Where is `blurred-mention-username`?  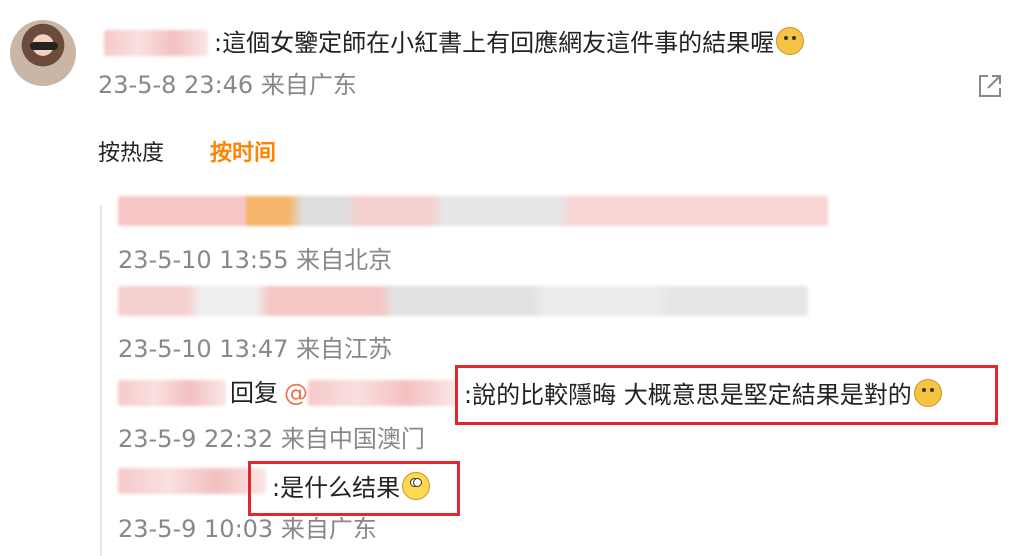 blurred-mention-username is located at coordinates (382, 393).